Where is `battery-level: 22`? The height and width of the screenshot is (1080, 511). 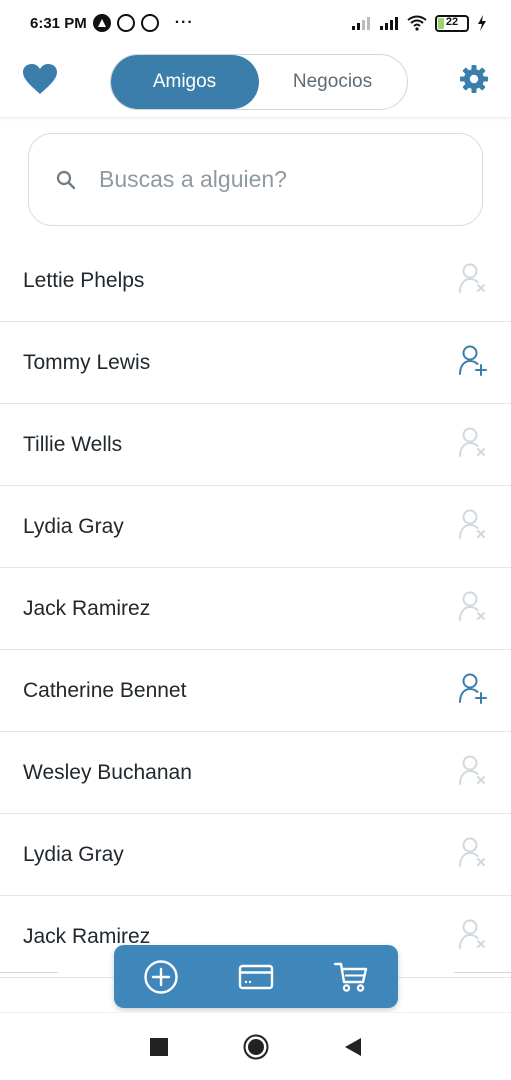 battery-level: 22 is located at coordinates (452, 21).